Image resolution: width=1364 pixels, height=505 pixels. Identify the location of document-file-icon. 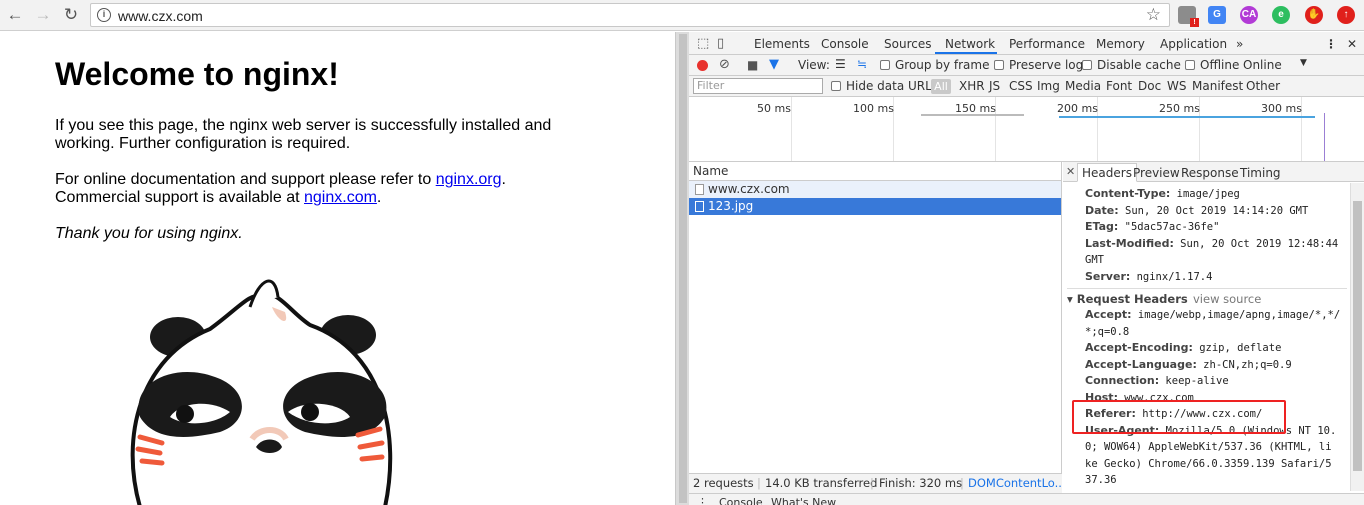
(699, 189).